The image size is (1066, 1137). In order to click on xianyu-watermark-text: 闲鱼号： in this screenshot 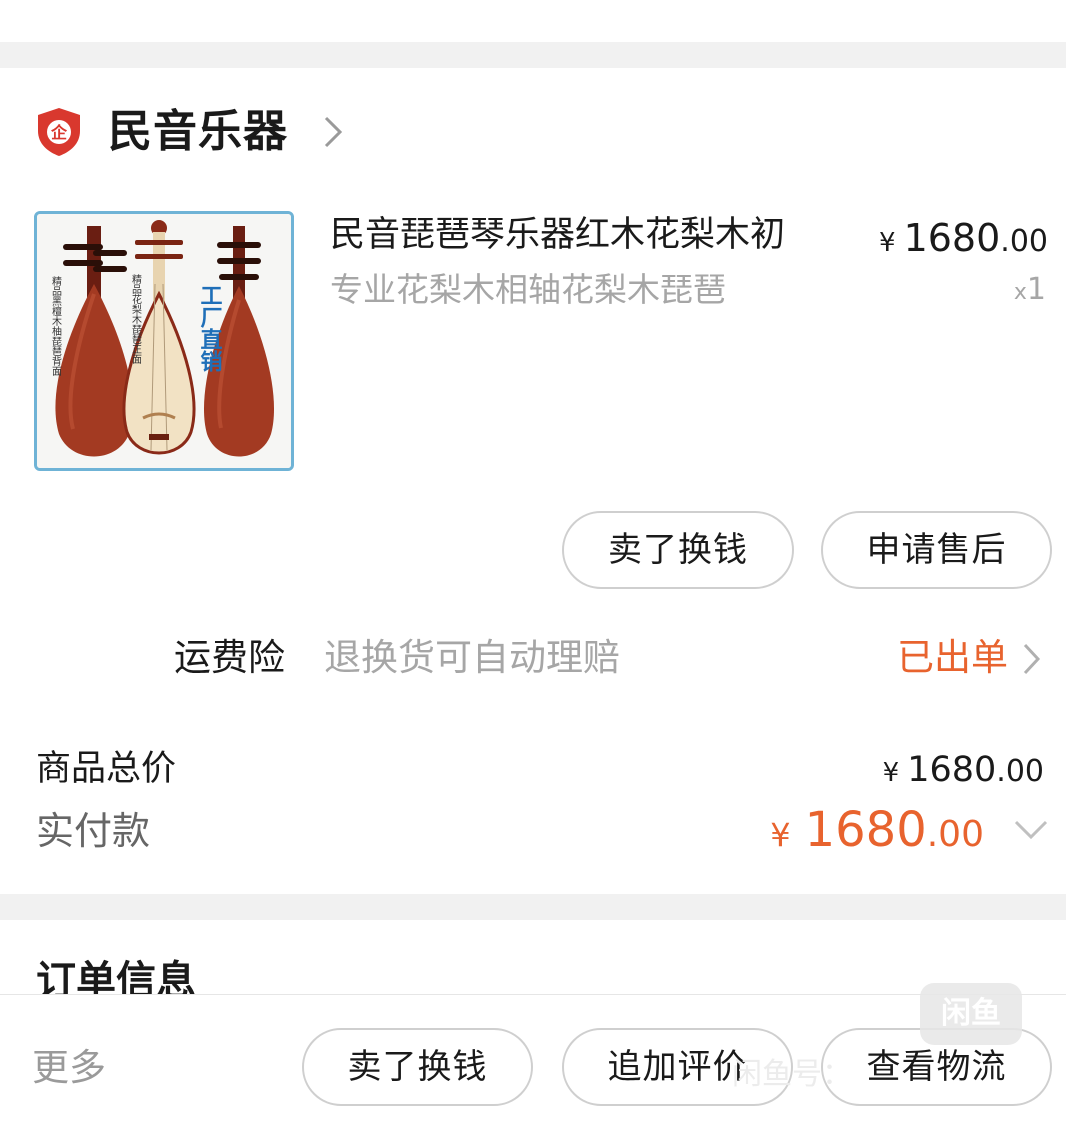, I will do `click(792, 1074)`.